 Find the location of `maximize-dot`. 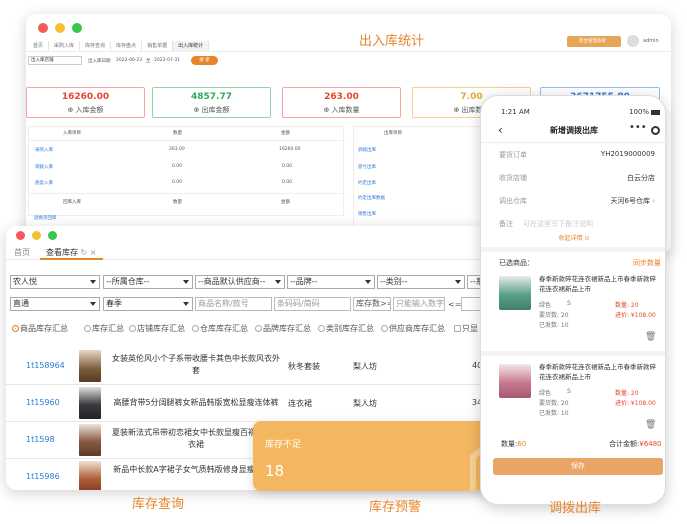

maximize-dot is located at coordinates (77, 28).